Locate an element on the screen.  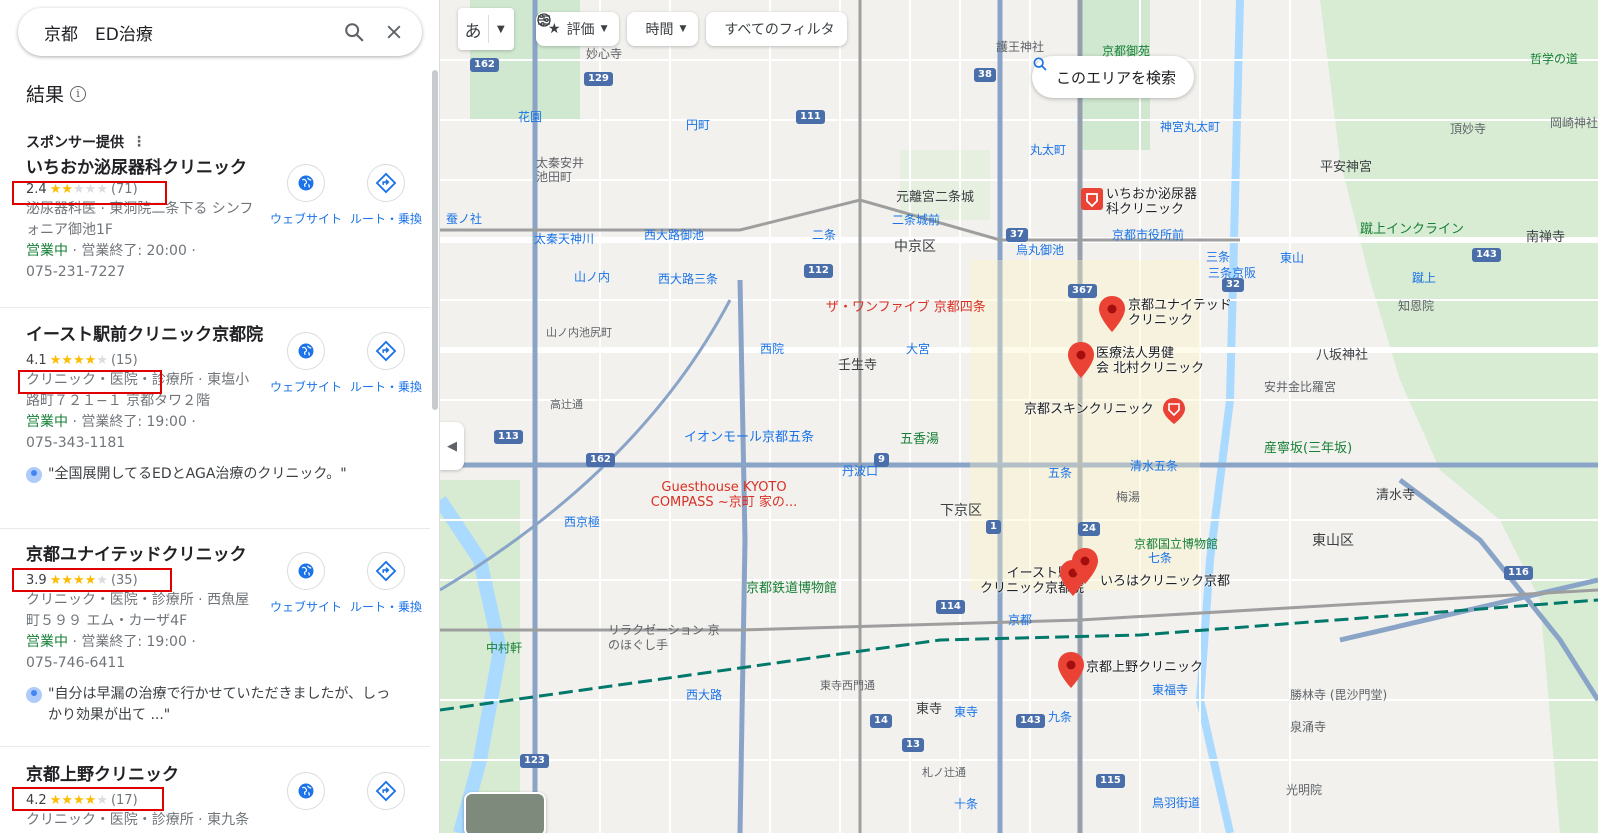
station-label: 西大路三条 is located at coordinates (688, 278).